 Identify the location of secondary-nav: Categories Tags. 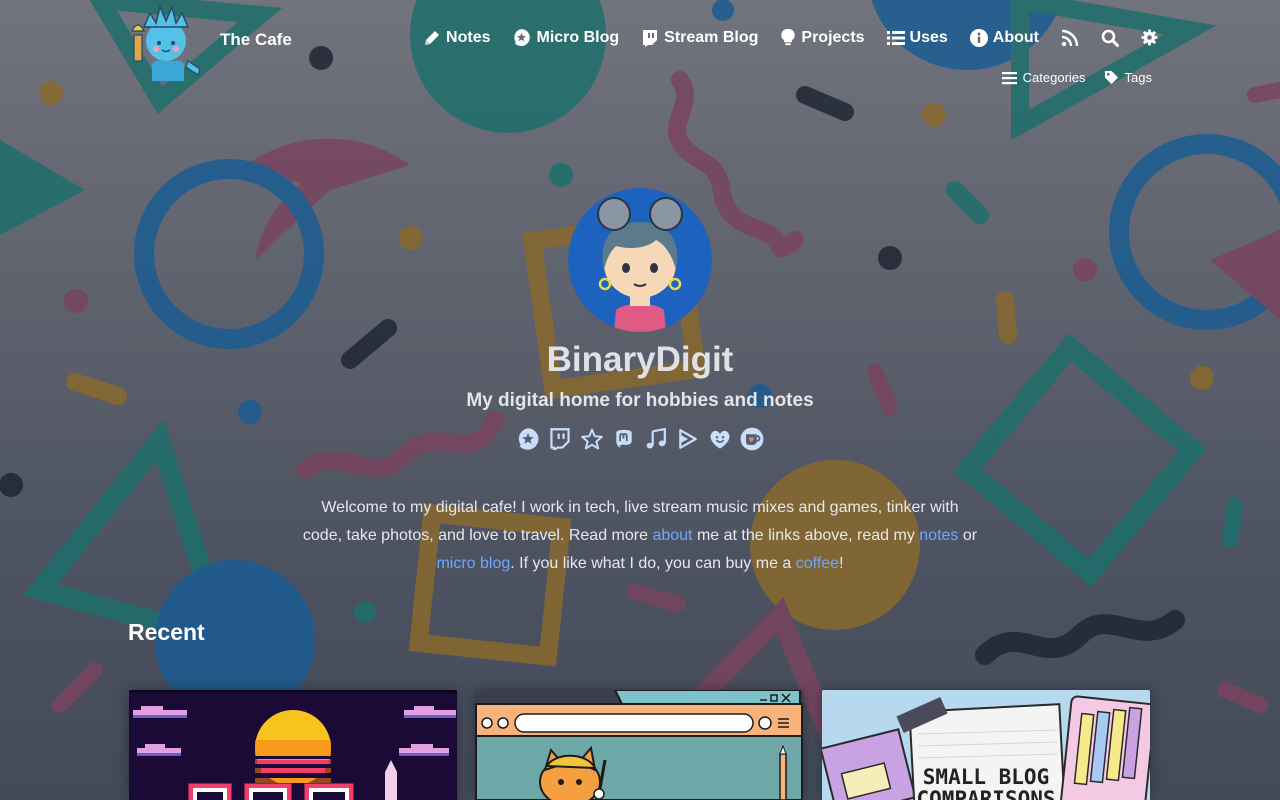
(1076, 77).